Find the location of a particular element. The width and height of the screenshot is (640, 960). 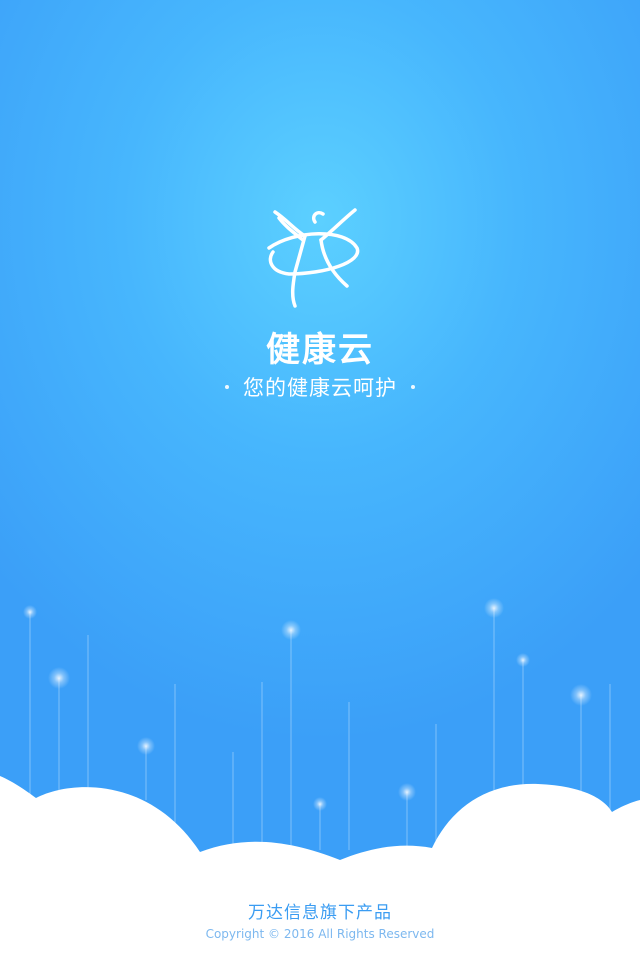

footer-company: 万达信息旗下产品 is located at coordinates (320, 913).